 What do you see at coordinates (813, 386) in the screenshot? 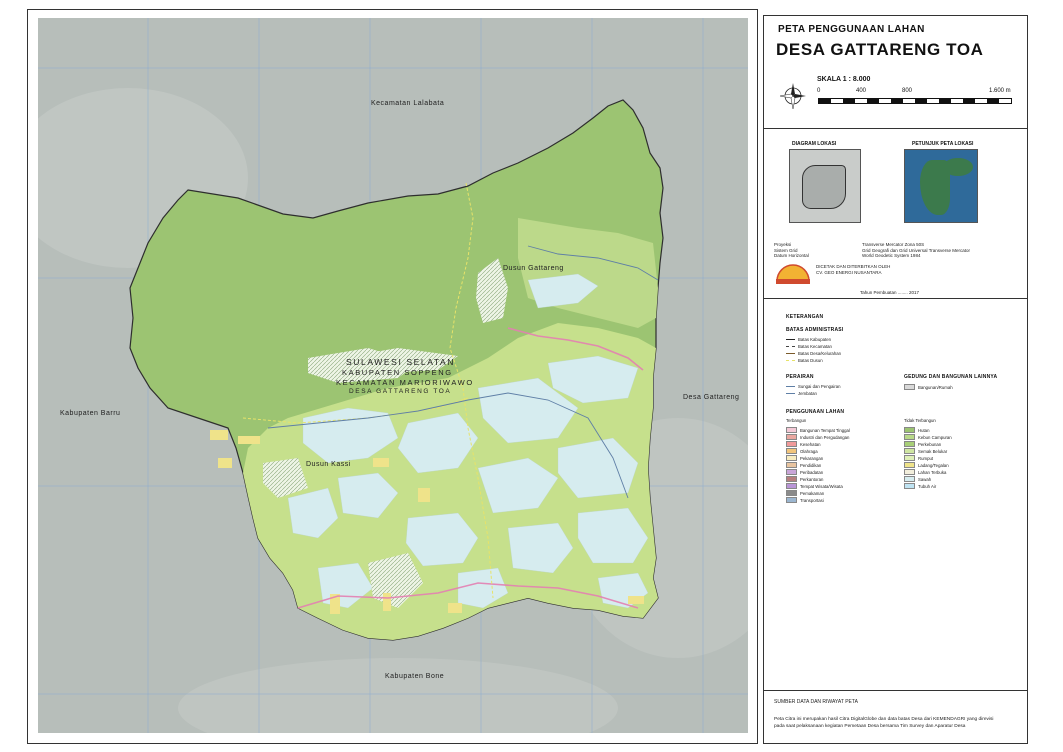
I see `water-item-0: Sungai dan Pengairan` at bounding box center [813, 386].